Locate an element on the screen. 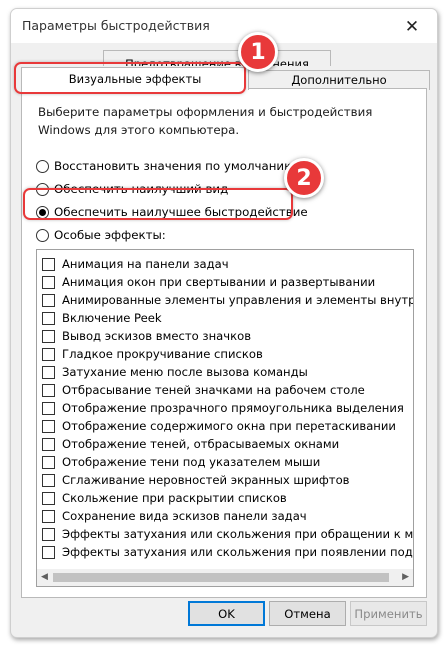 The width and height of the screenshot is (446, 647). radio-custom: Особые эффекты: is located at coordinates (101, 235).